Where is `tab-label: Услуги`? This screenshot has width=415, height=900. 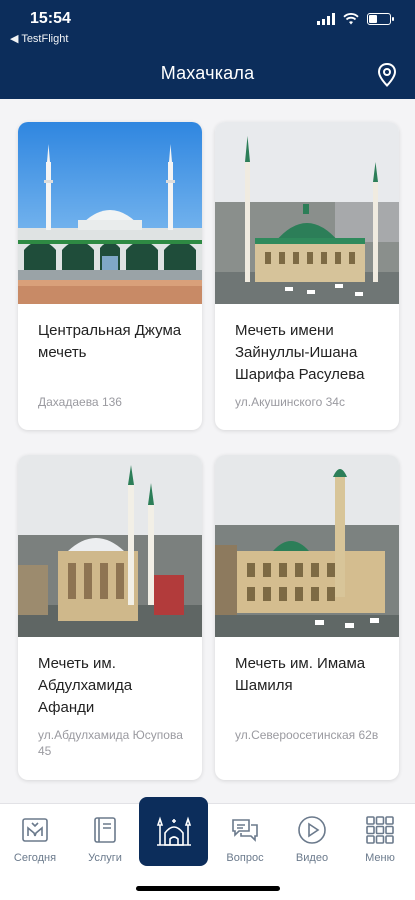 tab-label: Услуги is located at coordinates (105, 858).